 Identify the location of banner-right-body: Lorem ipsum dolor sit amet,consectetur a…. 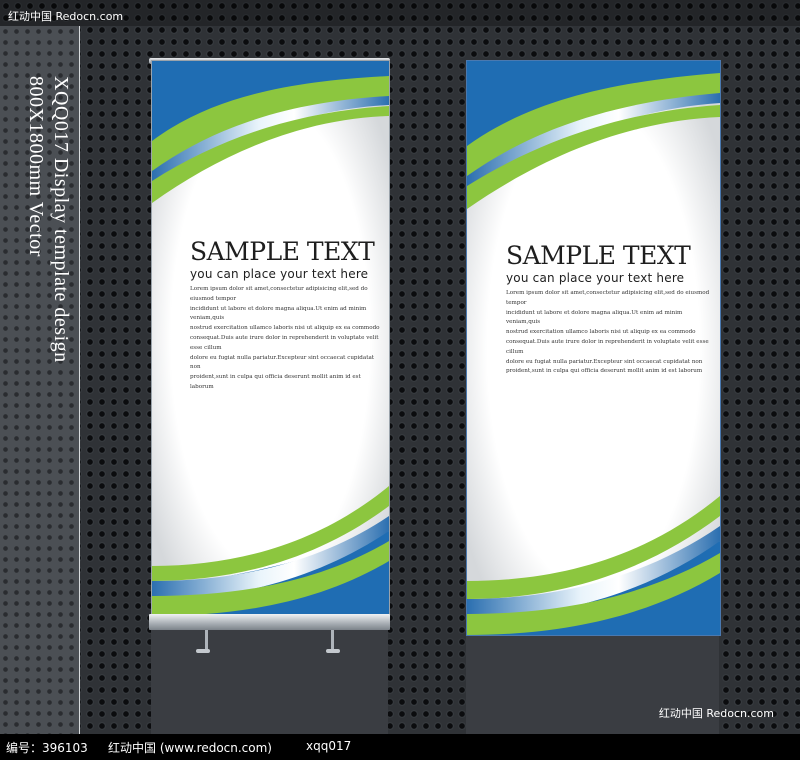
(608, 332).